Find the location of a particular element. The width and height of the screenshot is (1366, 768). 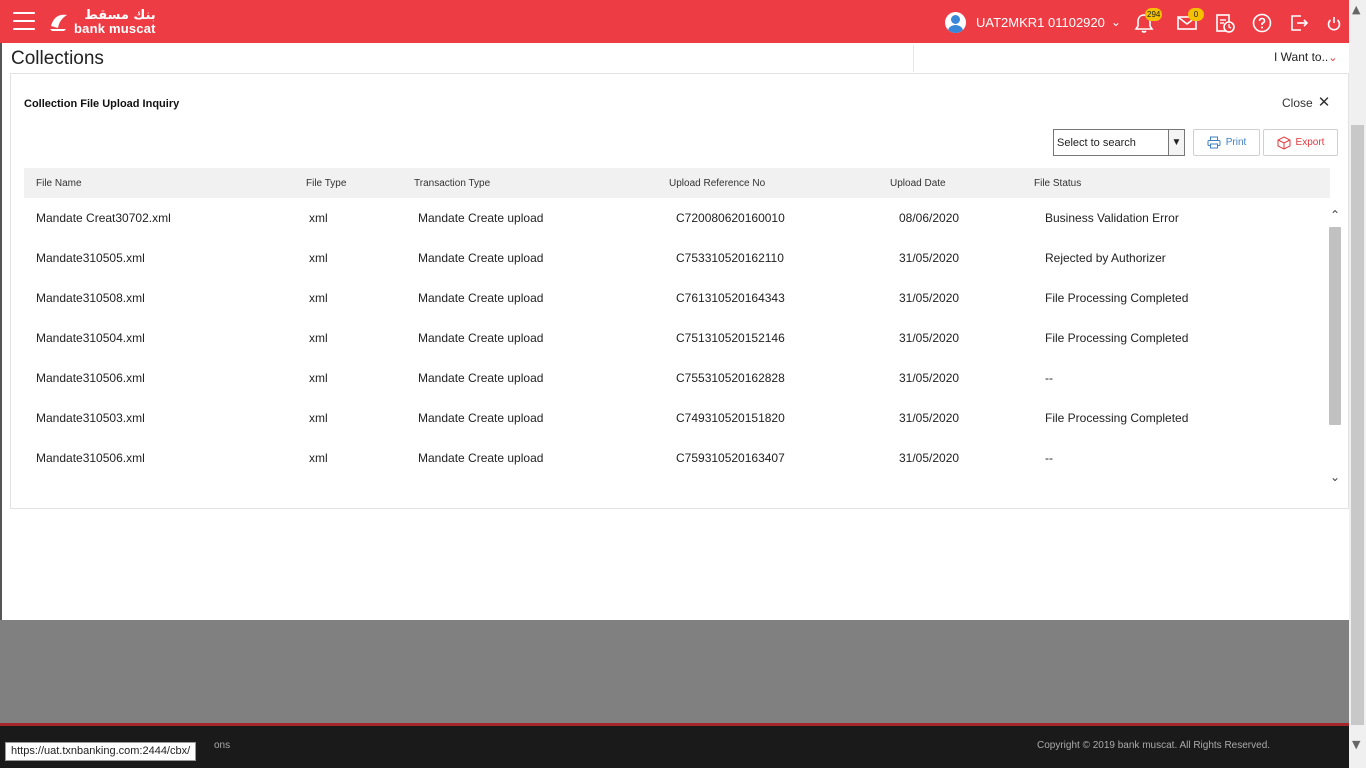

cell-upload-date: 08/06/2020 is located at coordinates (929, 218).